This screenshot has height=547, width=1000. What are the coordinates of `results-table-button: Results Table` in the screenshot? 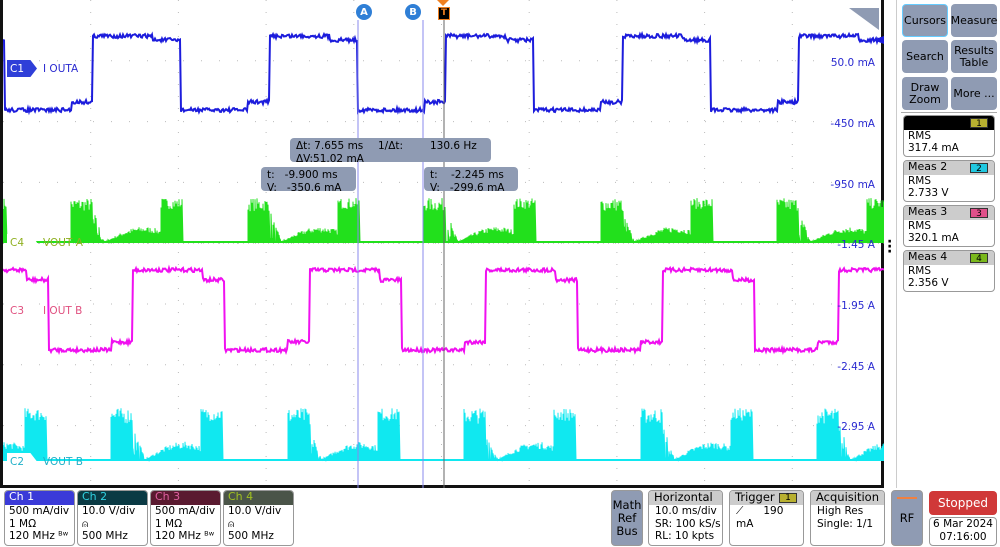 It's located at (974, 56).